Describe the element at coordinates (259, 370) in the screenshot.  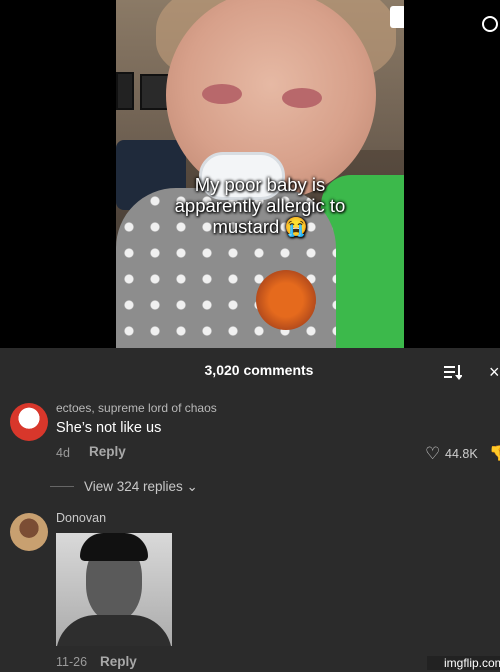
I see `comments-count-title: 3,020 comments` at that location.